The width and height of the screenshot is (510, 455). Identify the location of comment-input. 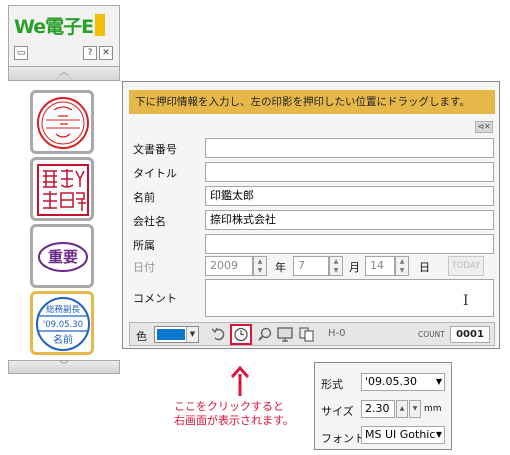
(349, 298).